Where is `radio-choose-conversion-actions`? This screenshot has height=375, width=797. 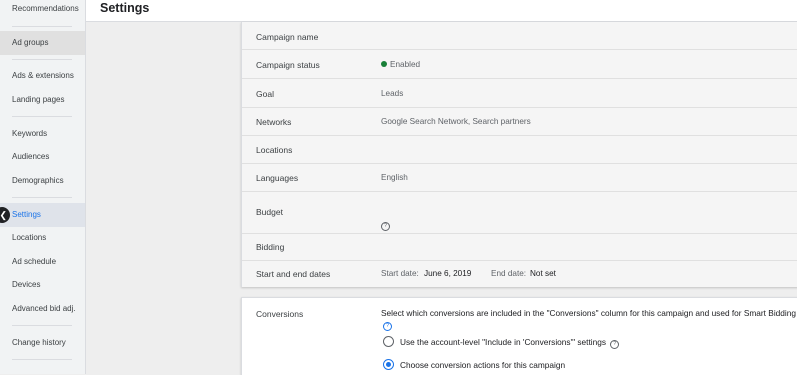 radio-choose-conversion-actions is located at coordinates (388, 364).